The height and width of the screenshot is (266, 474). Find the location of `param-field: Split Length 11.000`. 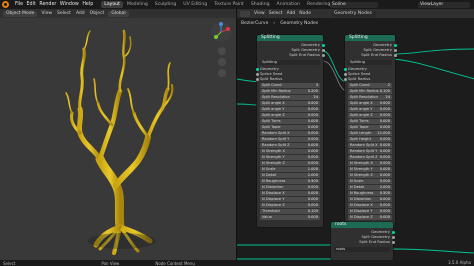

param-field: Split Length 11.000 is located at coordinates (370, 133).